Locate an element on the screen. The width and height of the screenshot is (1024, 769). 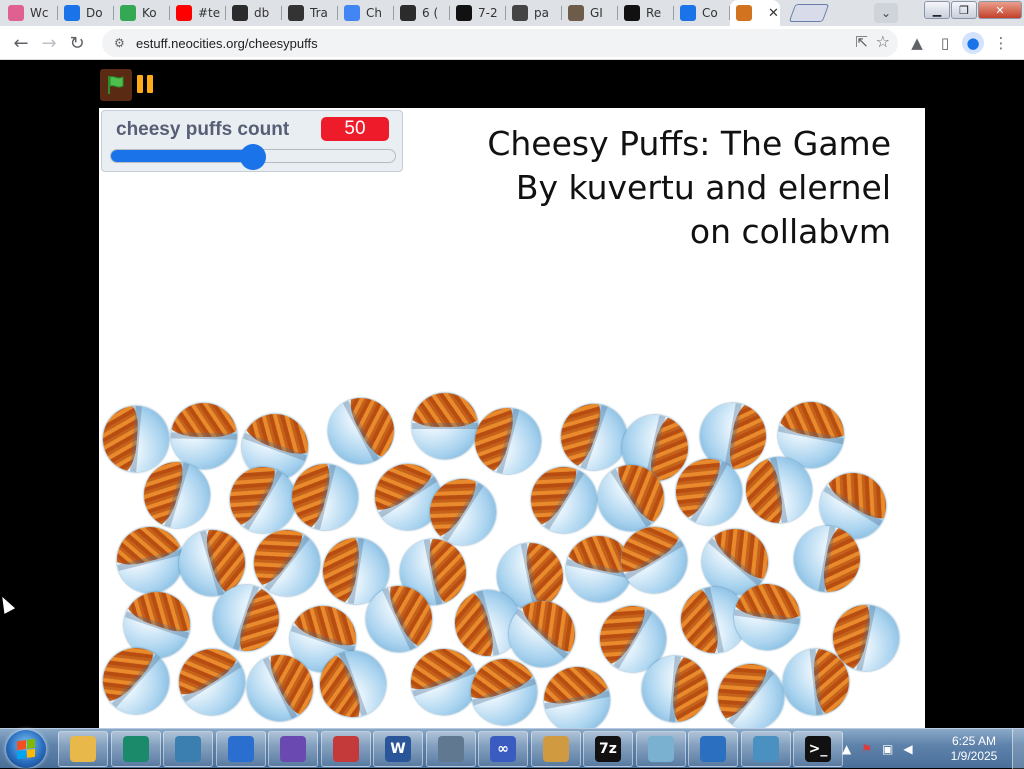
volume-icon: ◀ is located at coordinates (907, 749).